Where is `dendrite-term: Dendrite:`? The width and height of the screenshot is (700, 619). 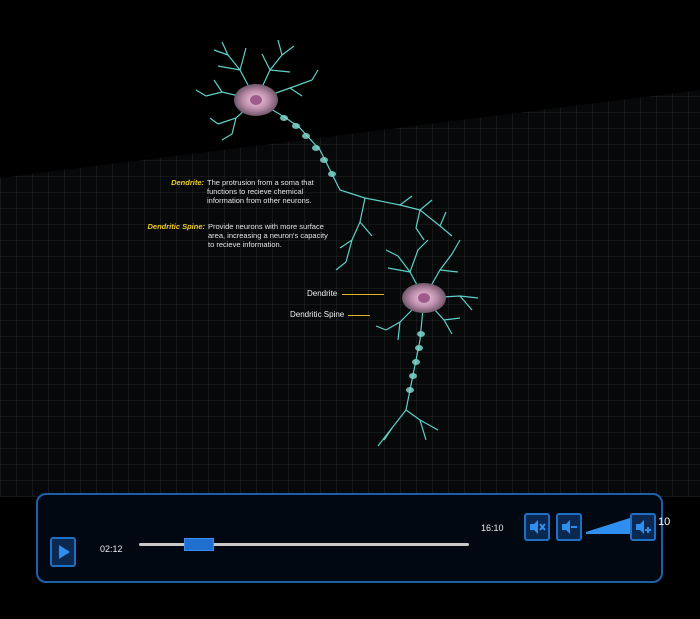
dendrite-term: Dendrite: is located at coordinates (187, 182).